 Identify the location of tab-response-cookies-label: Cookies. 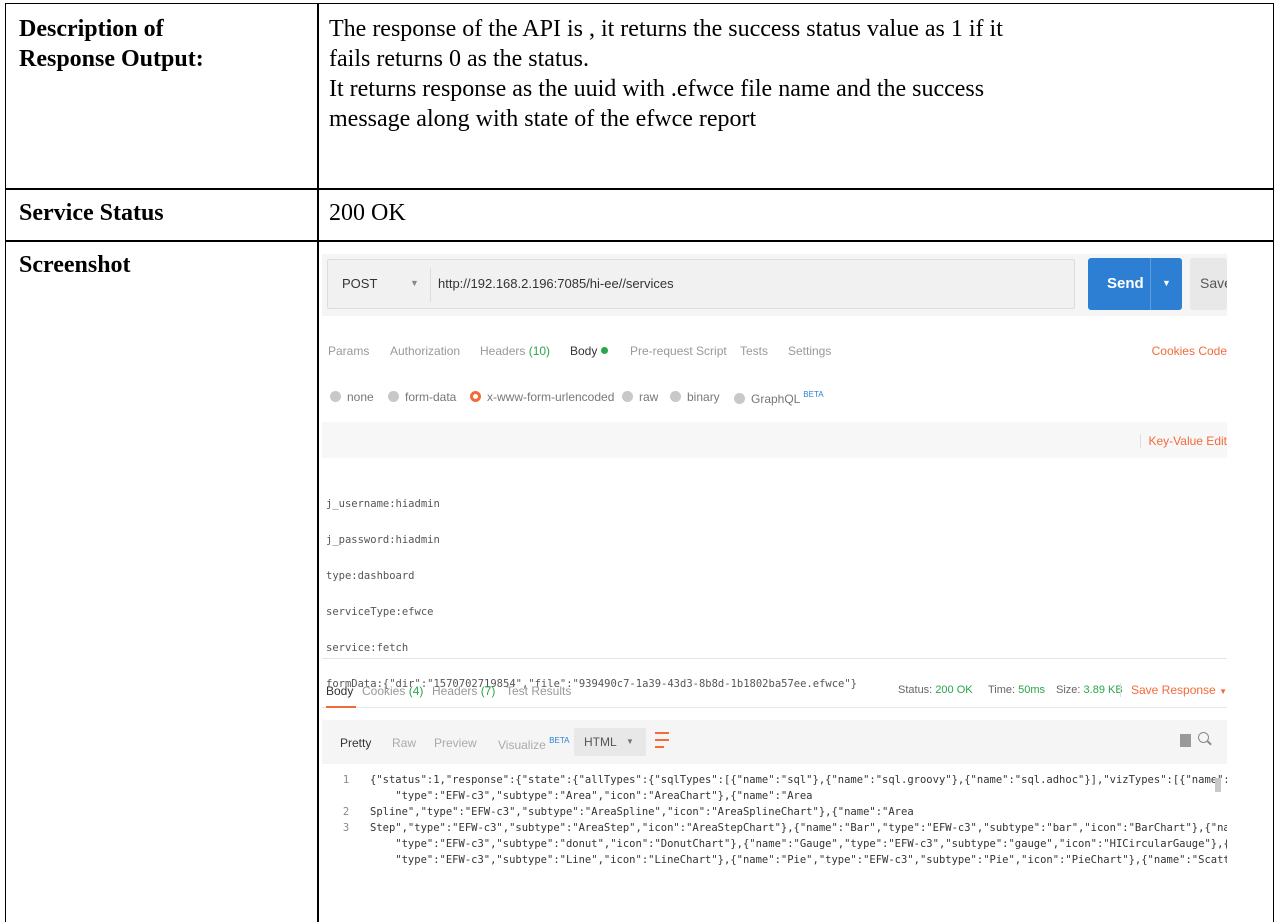
(384, 691).